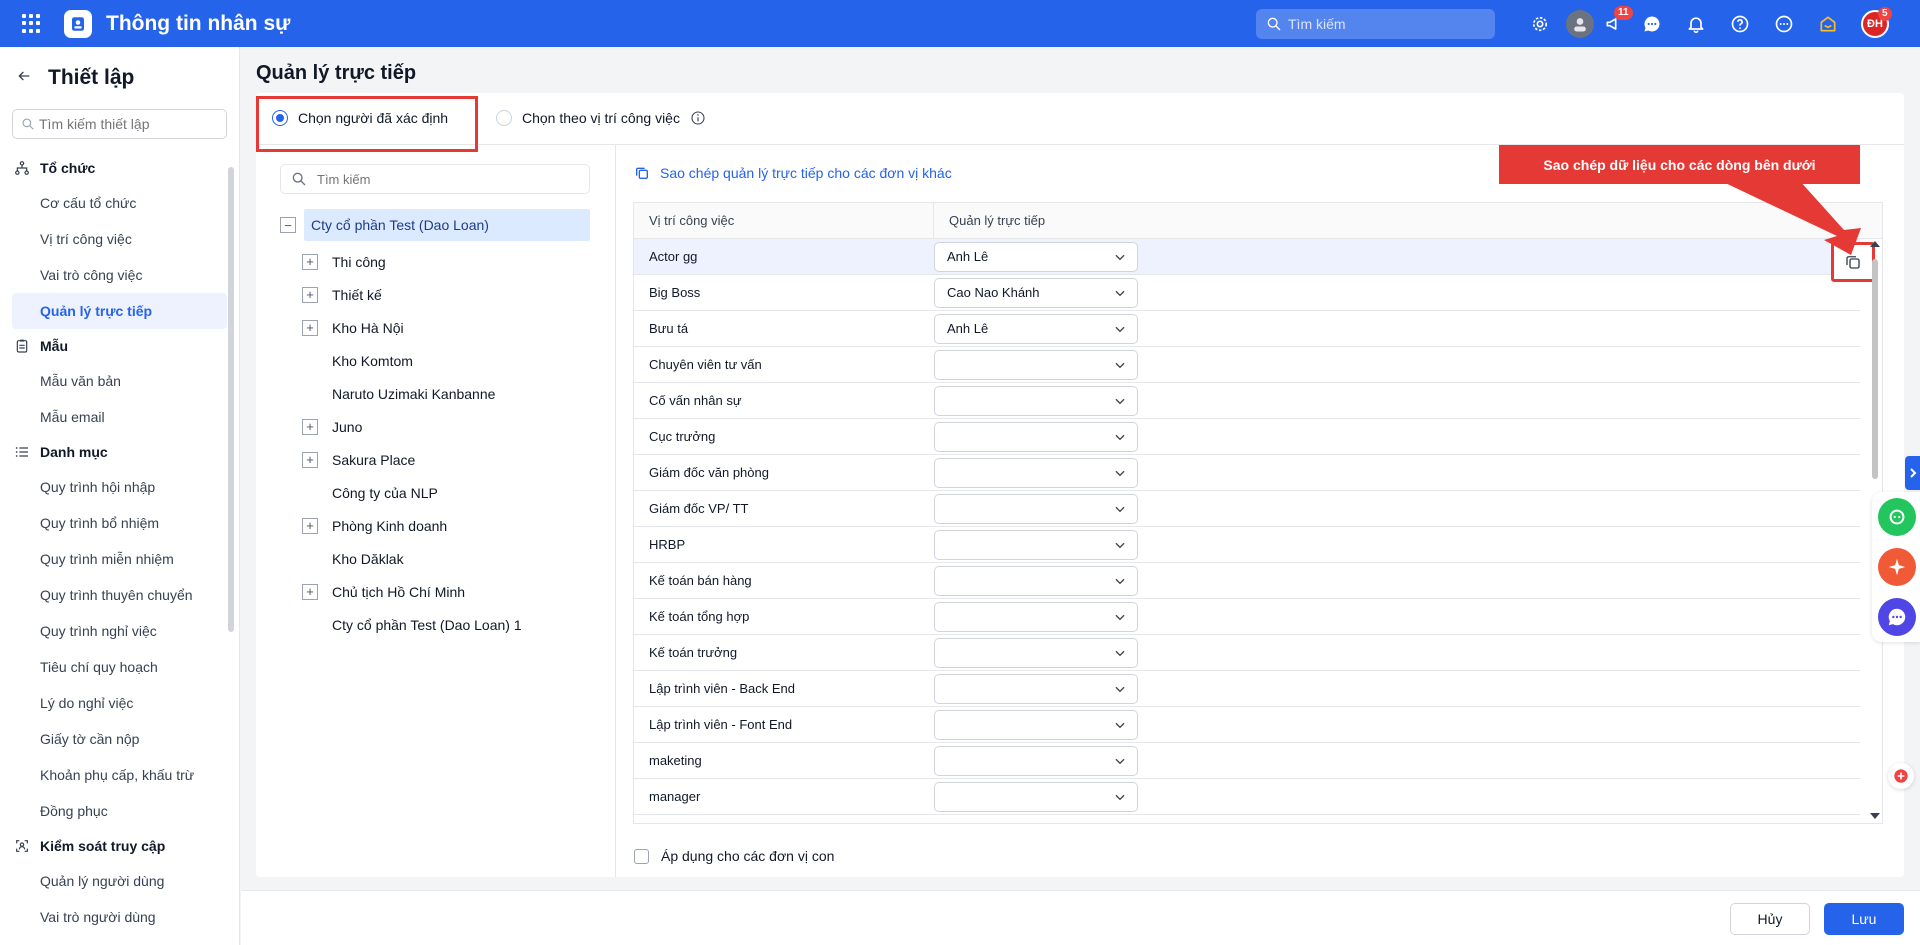 The width and height of the screenshot is (1920, 945). I want to click on sidebar-item: Khoản phụ cấp, khấu trừ, so click(119, 775).